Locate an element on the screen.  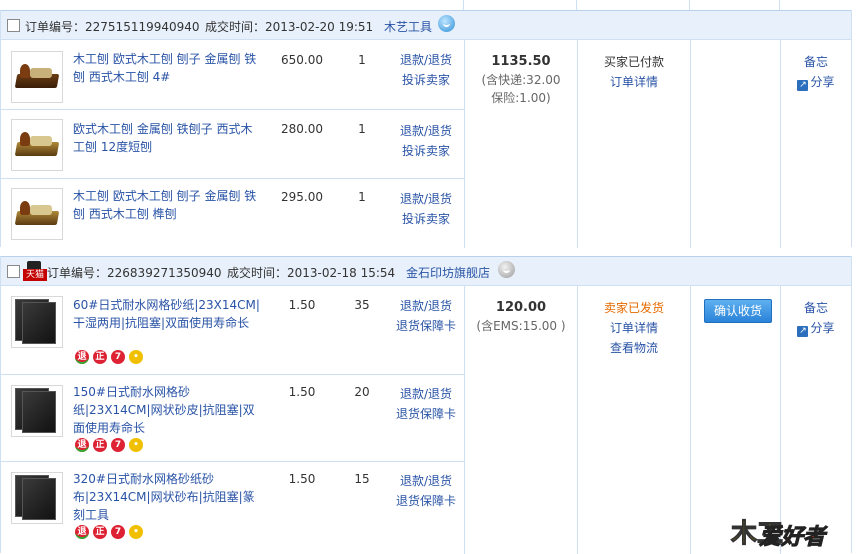
product-title: 木工刨 欧式木工刨 刨子 金属刨 铁刨 西式木工刨 榫刨 is located at coordinates (168, 205).